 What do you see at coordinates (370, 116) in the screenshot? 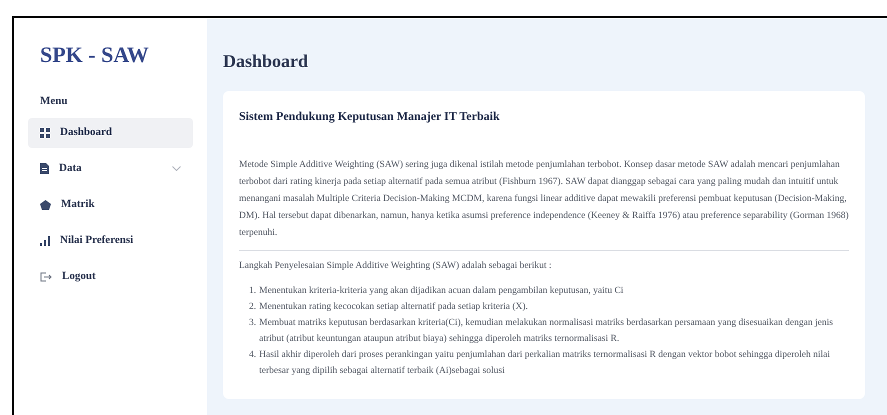
I see `card-title: Sistem Pendukung Keputusan Manajer IT Terbaik` at bounding box center [370, 116].